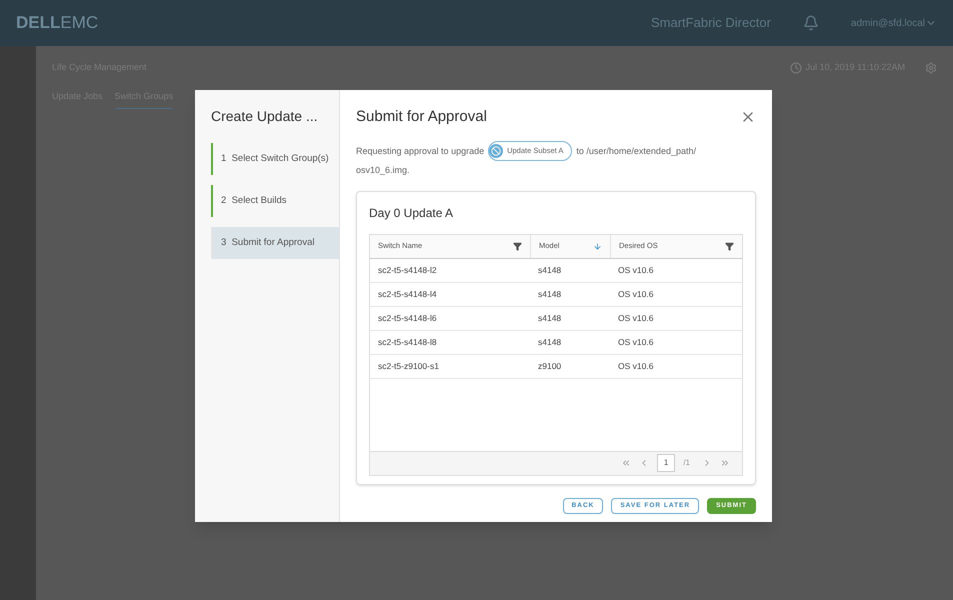  I want to click on wizard-step: 3 Submit for Approval, so click(275, 243).